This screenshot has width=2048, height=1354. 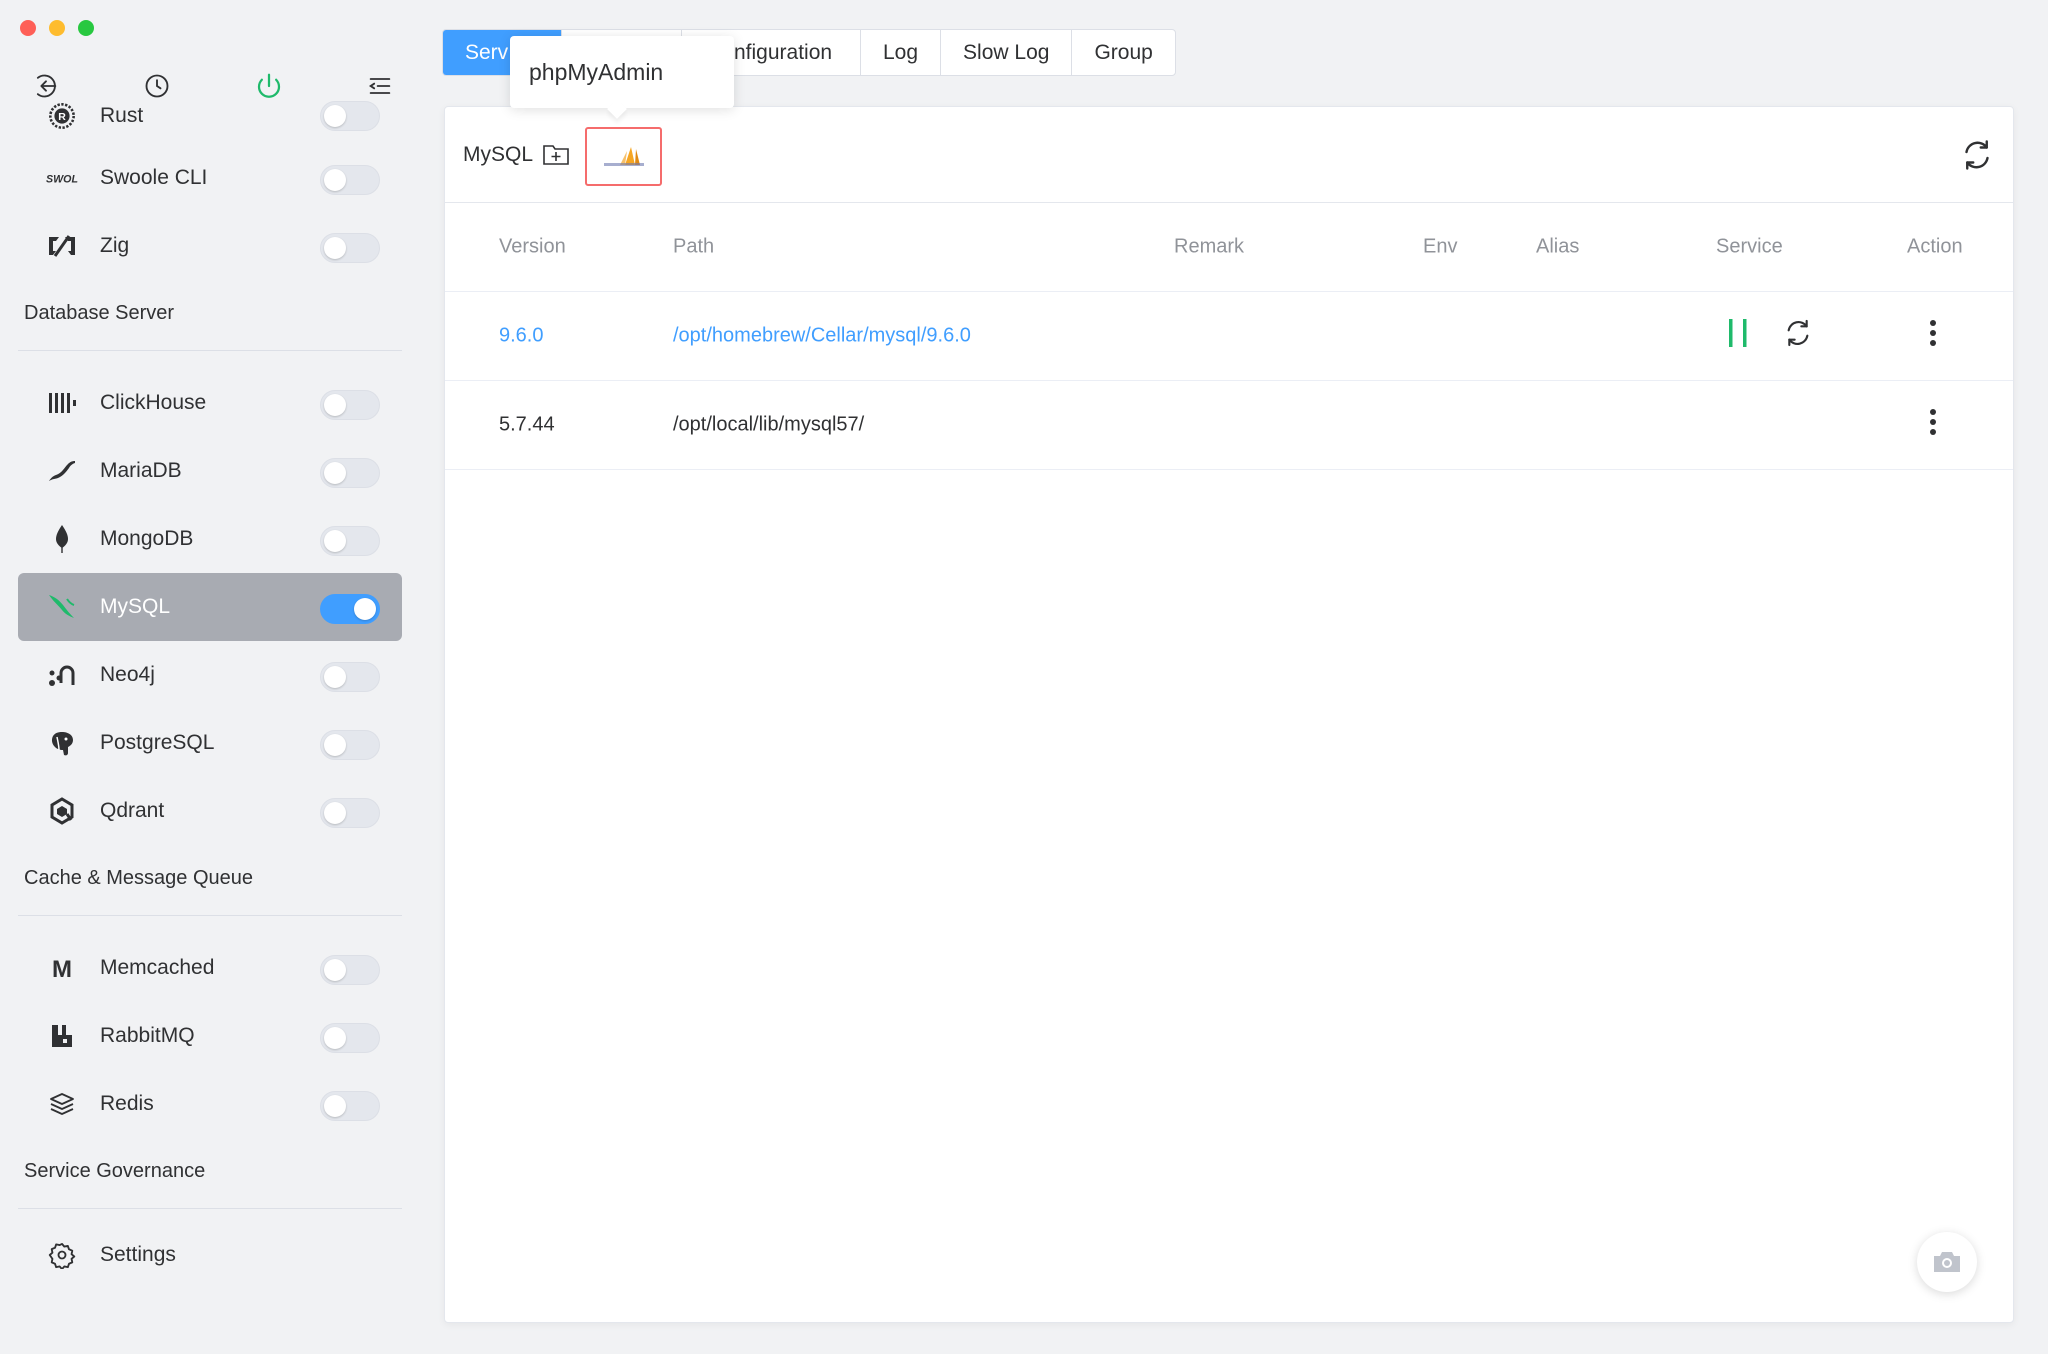 What do you see at coordinates (62, 743) in the screenshot?
I see `postgresql-icon` at bounding box center [62, 743].